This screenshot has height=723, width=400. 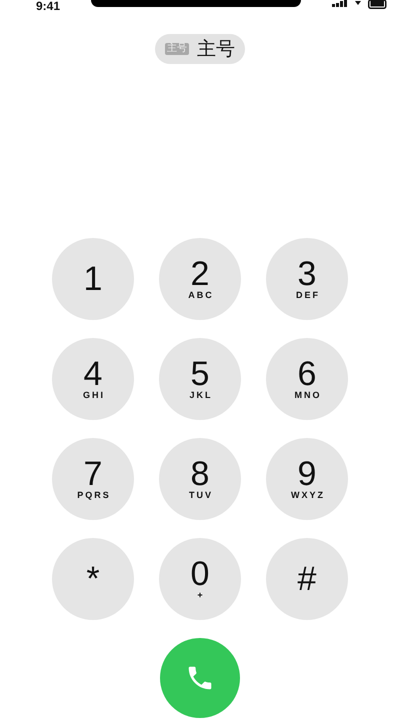 What do you see at coordinates (378, 4) in the screenshot?
I see `battery-icon` at bounding box center [378, 4].